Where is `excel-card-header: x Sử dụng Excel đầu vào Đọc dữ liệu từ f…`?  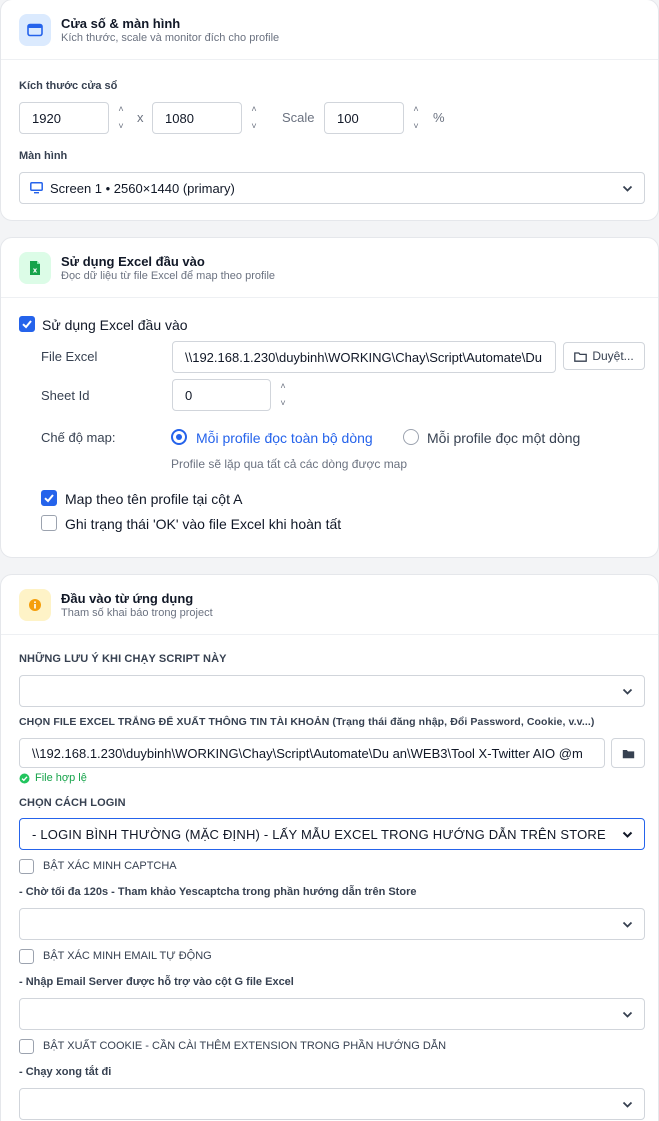
excel-card-header: x Sử dụng Excel đầu vào Đọc dữ liệu từ f… is located at coordinates (329, 268).